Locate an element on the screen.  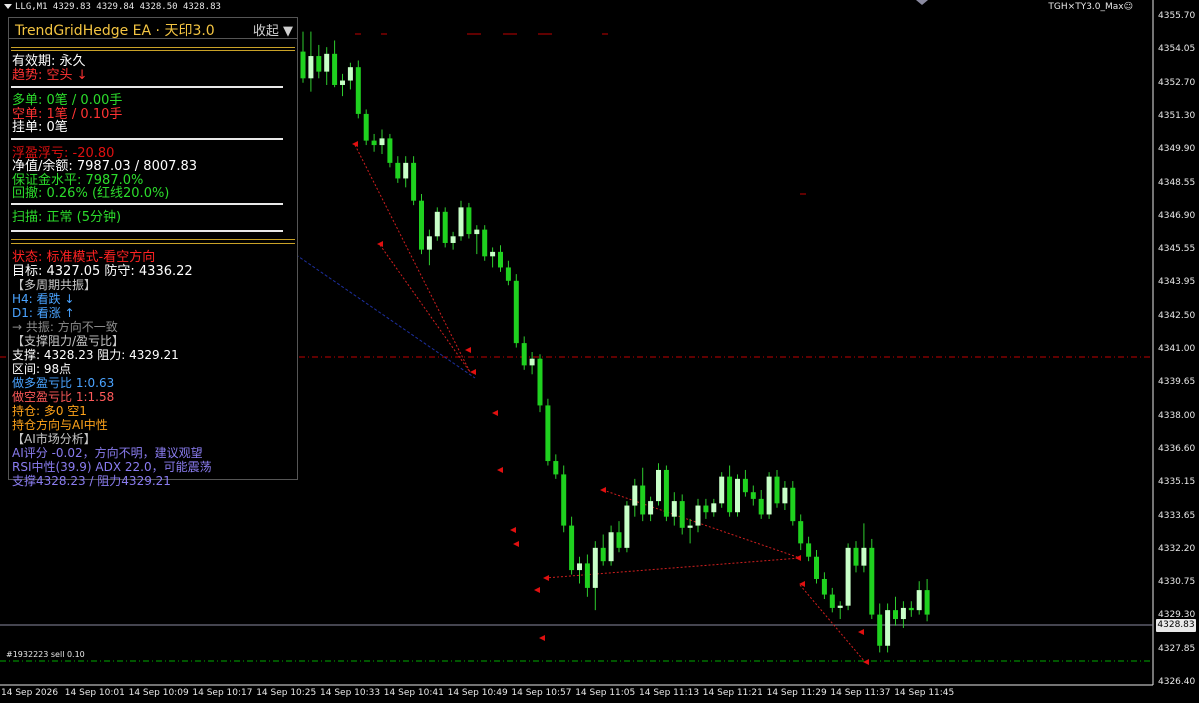
panel-line: 趋势: 空头 ↓ is located at coordinates (50, 75).